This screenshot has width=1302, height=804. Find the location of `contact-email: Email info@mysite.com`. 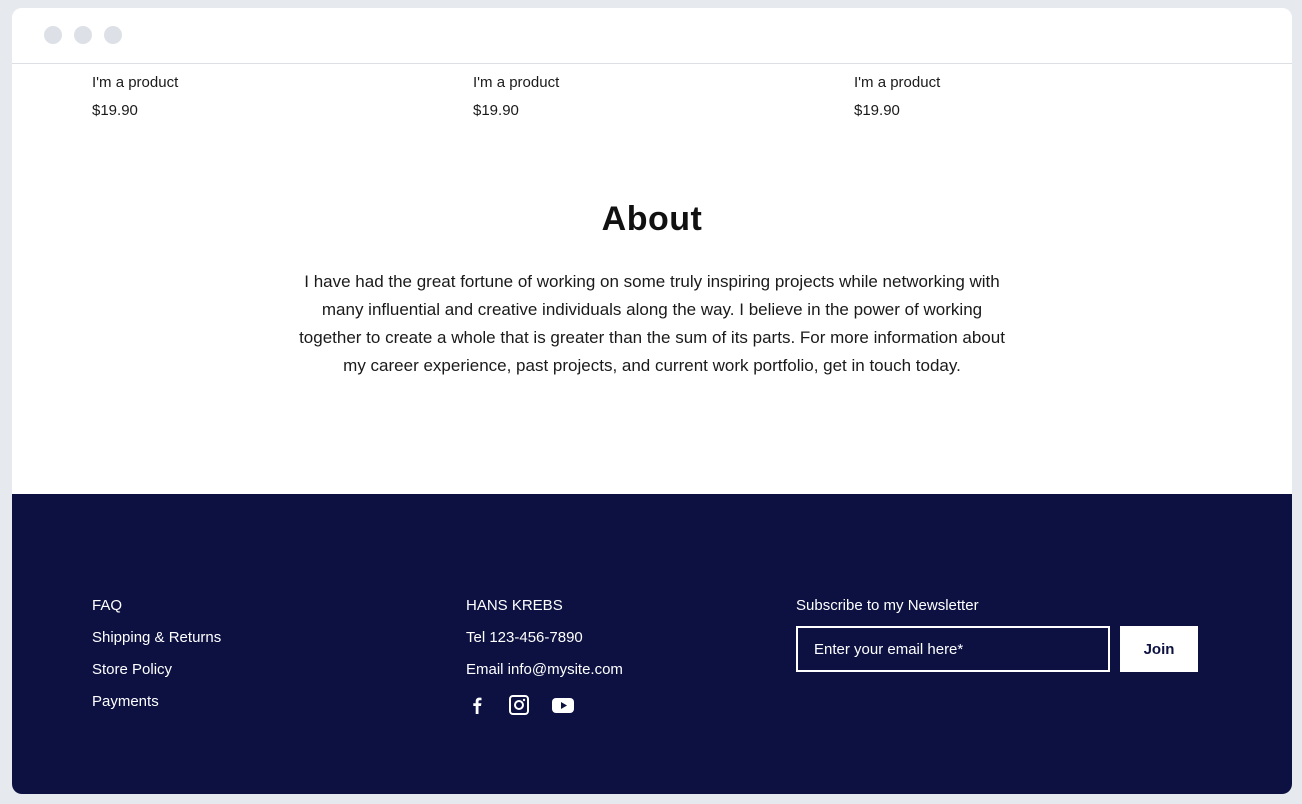

contact-email: Email info@mysite.com is located at coordinates (544, 669).